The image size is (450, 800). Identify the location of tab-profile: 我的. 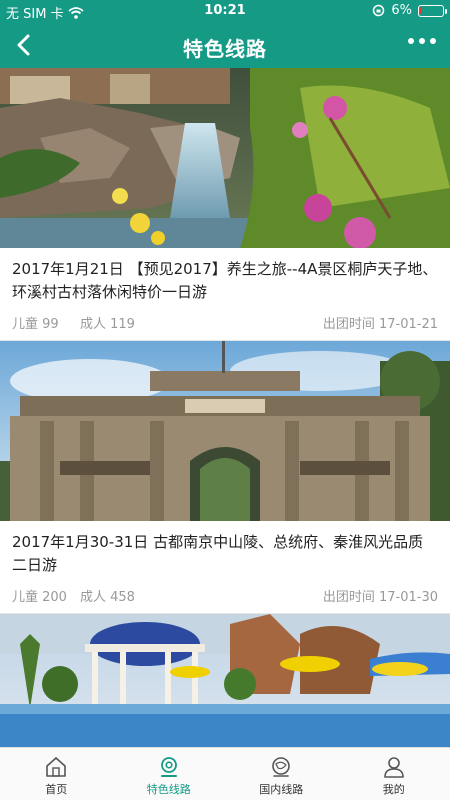
(394, 774).